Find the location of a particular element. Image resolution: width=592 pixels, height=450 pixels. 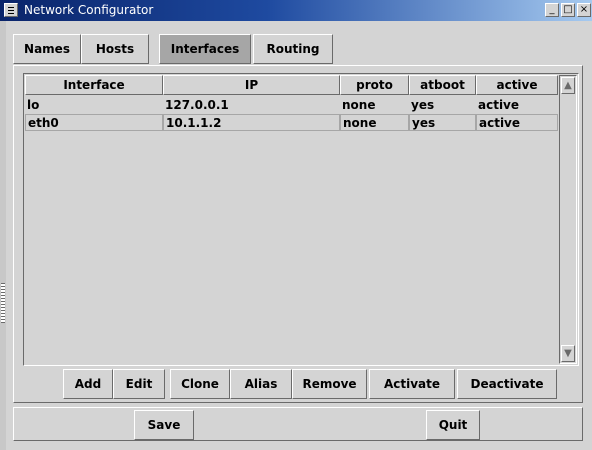

tab-routing: Routing is located at coordinates (293, 49).